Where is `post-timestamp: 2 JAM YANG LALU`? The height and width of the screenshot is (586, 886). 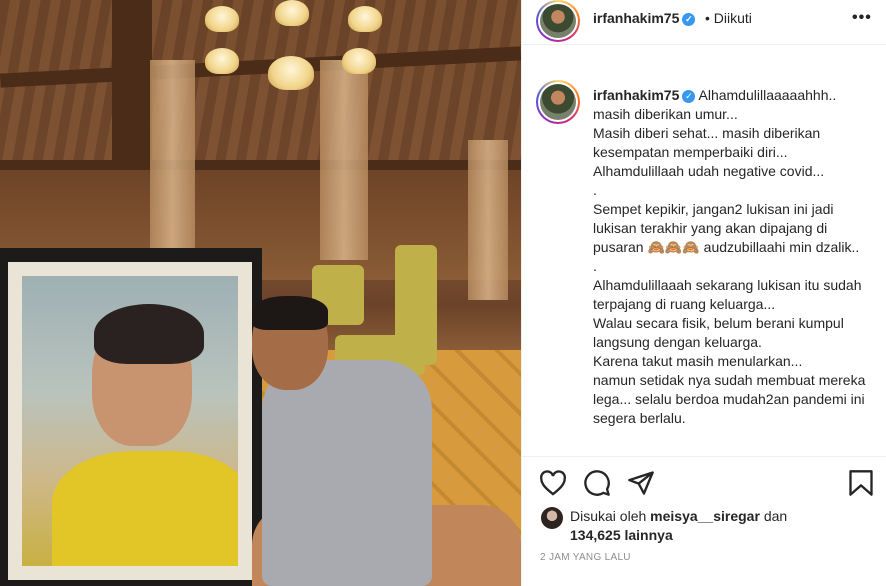 post-timestamp: 2 JAM YANG LALU is located at coordinates (585, 557).